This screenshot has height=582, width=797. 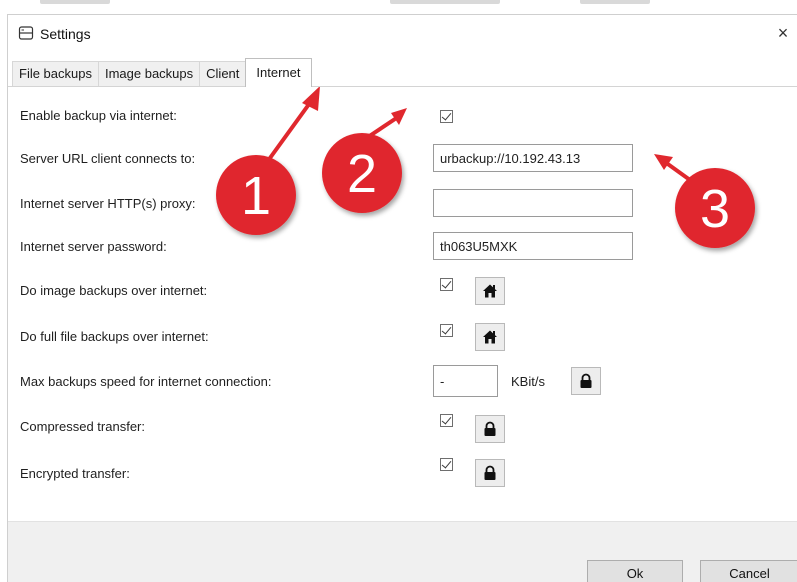 What do you see at coordinates (82, 426) in the screenshot?
I see `compressed-label: Compressed transfer:` at bounding box center [82, 426].